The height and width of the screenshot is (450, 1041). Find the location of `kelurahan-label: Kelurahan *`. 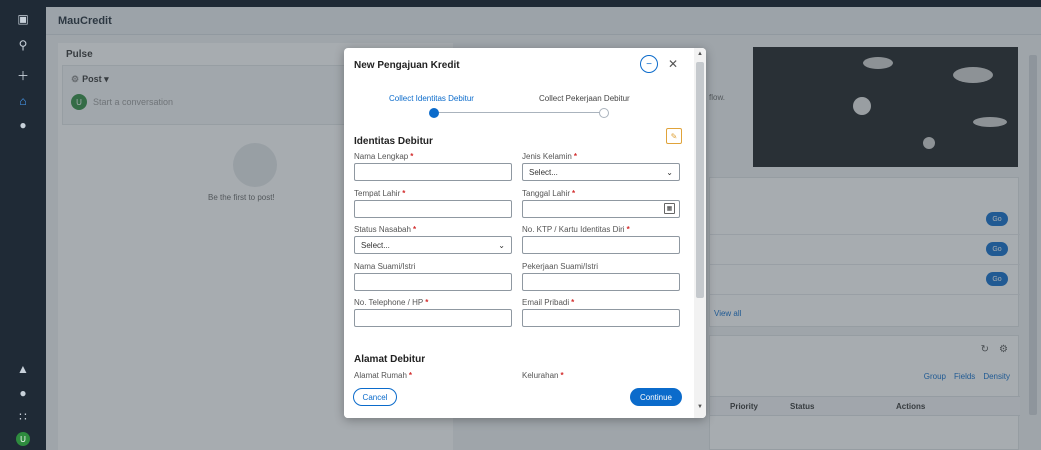

kelurahan-label: Kelurahan * is located at coordinates (543, 375).